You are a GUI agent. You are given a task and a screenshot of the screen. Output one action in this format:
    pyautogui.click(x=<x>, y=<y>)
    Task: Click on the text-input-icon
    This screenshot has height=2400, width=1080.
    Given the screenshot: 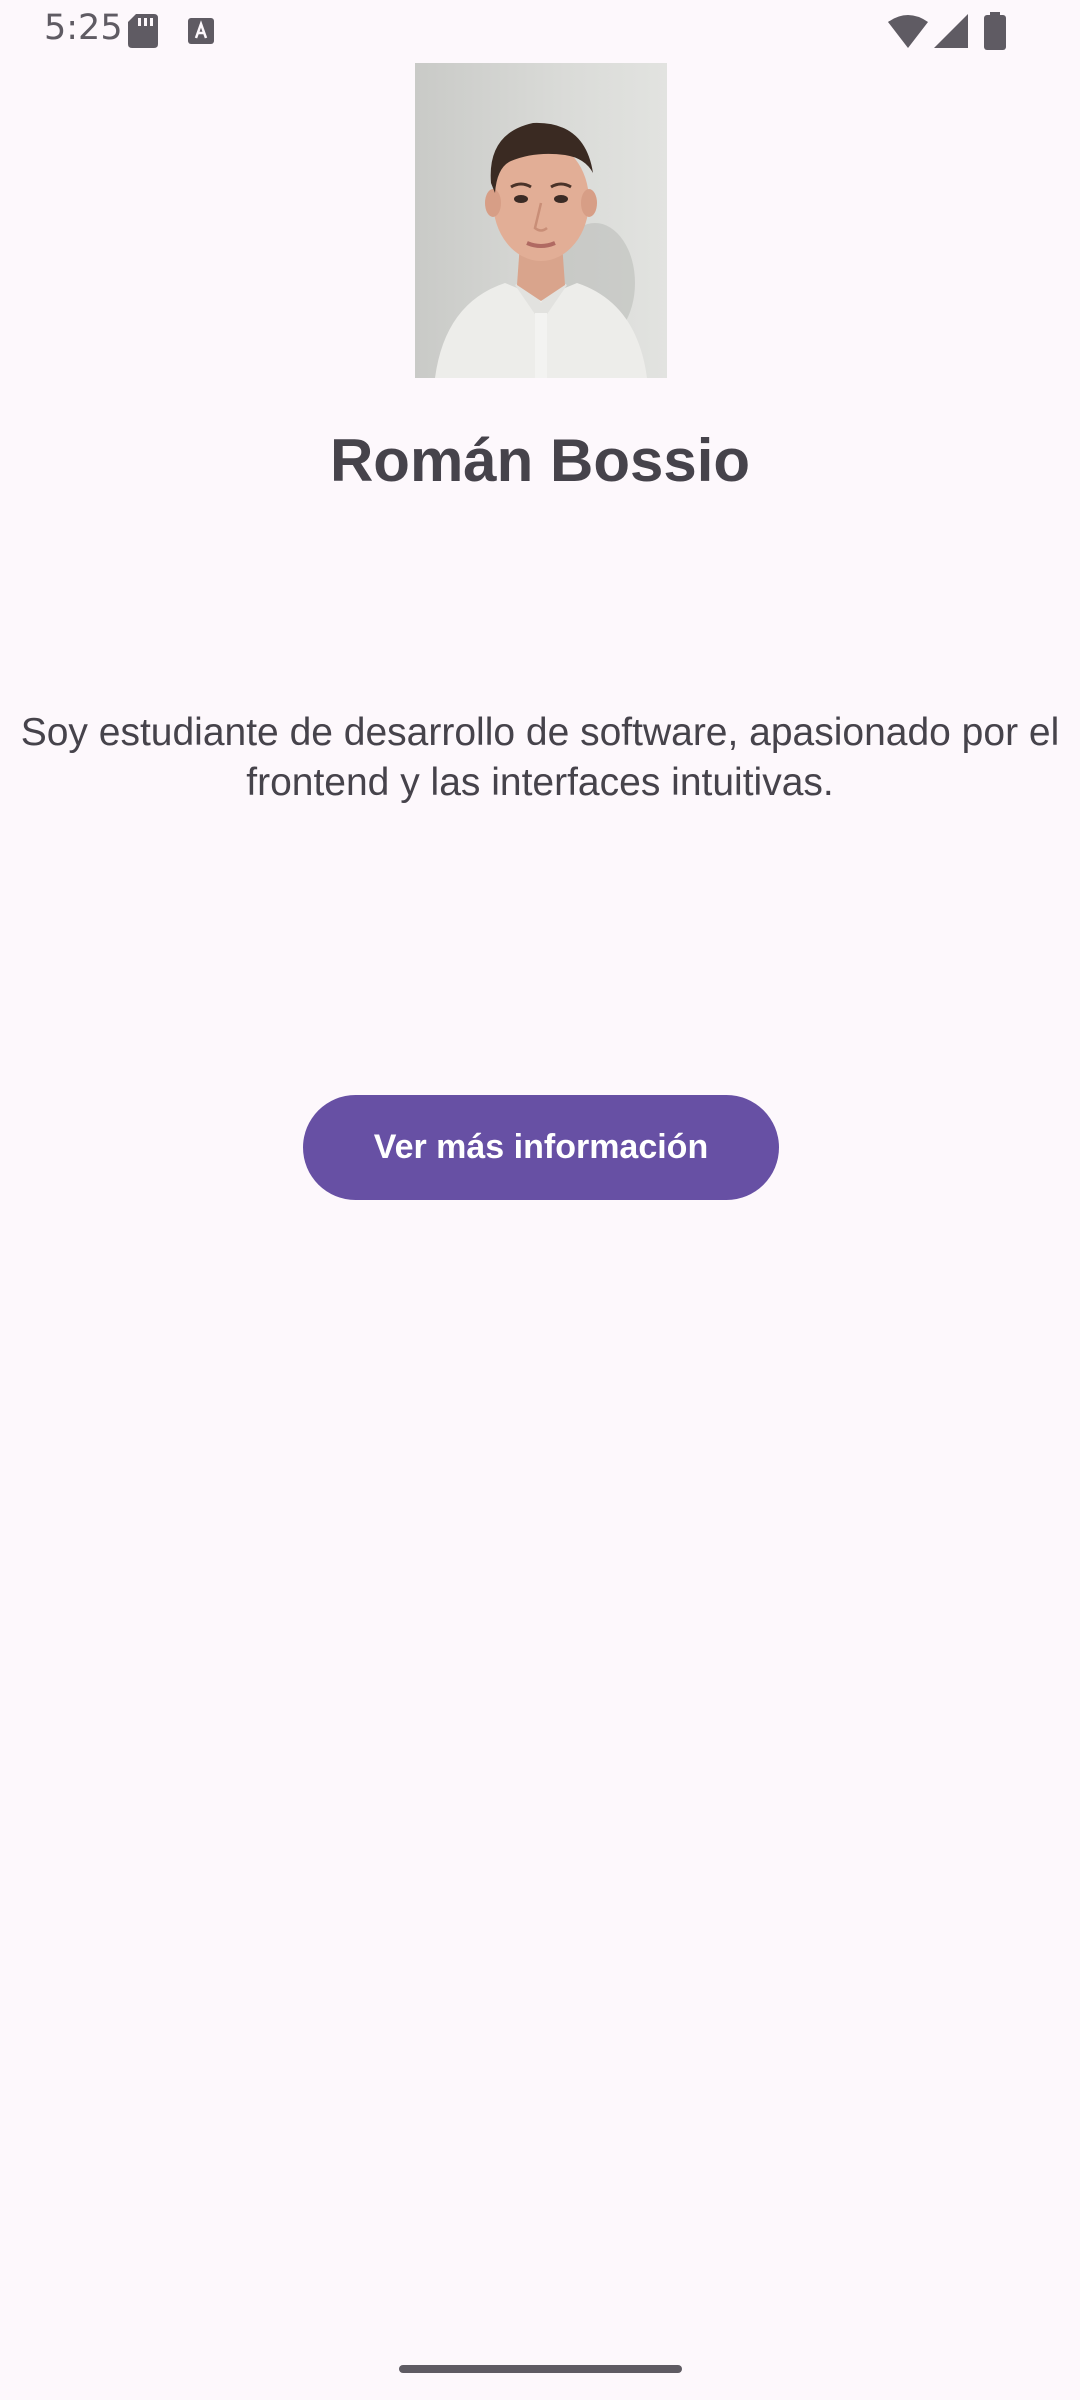 What is the action you would take?
    pyautogui.click(x=201, y=31)
    